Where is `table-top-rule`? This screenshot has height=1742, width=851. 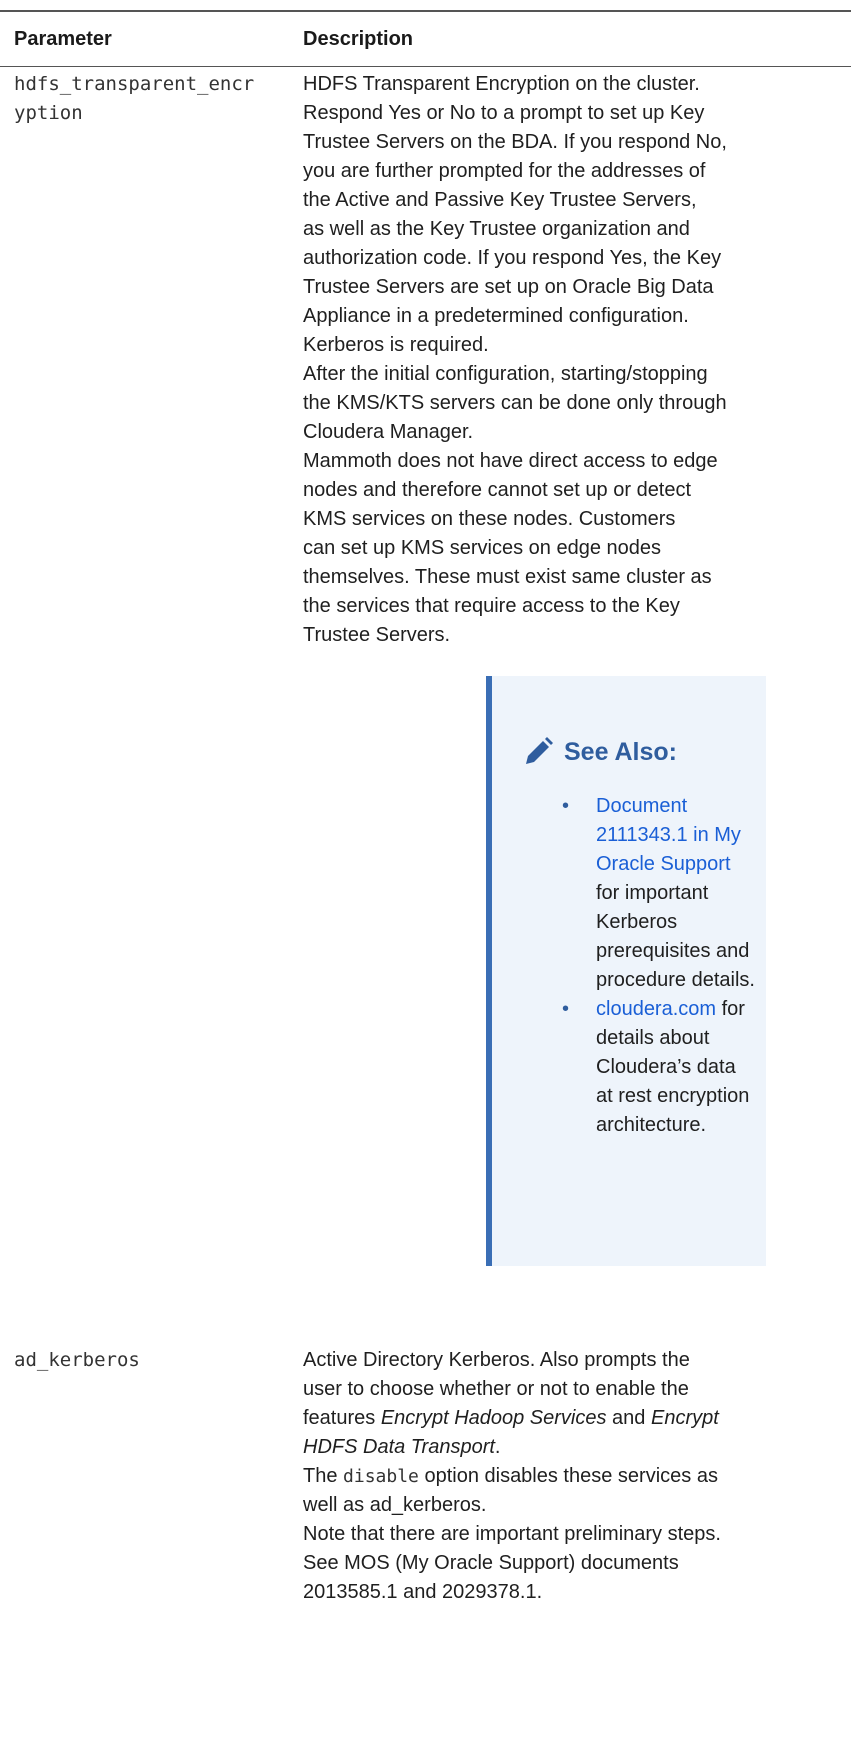
table-top-rule is located at coordinates (425, 11).